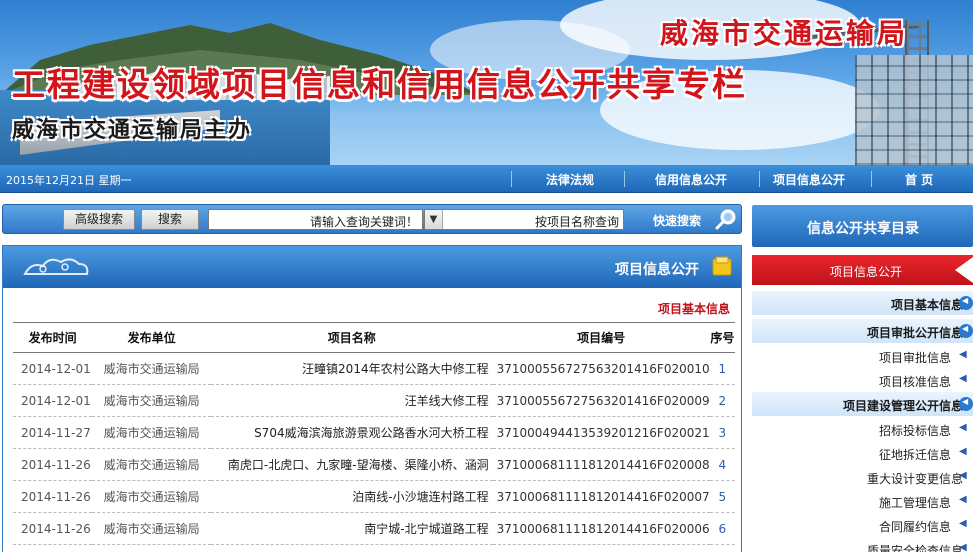 This screenshot has width=973, height=552. What do you see at coordinates (151, 337) in the screenshot?
I see `col-header-unit: 发布单位` at bounding box center [151, 337].